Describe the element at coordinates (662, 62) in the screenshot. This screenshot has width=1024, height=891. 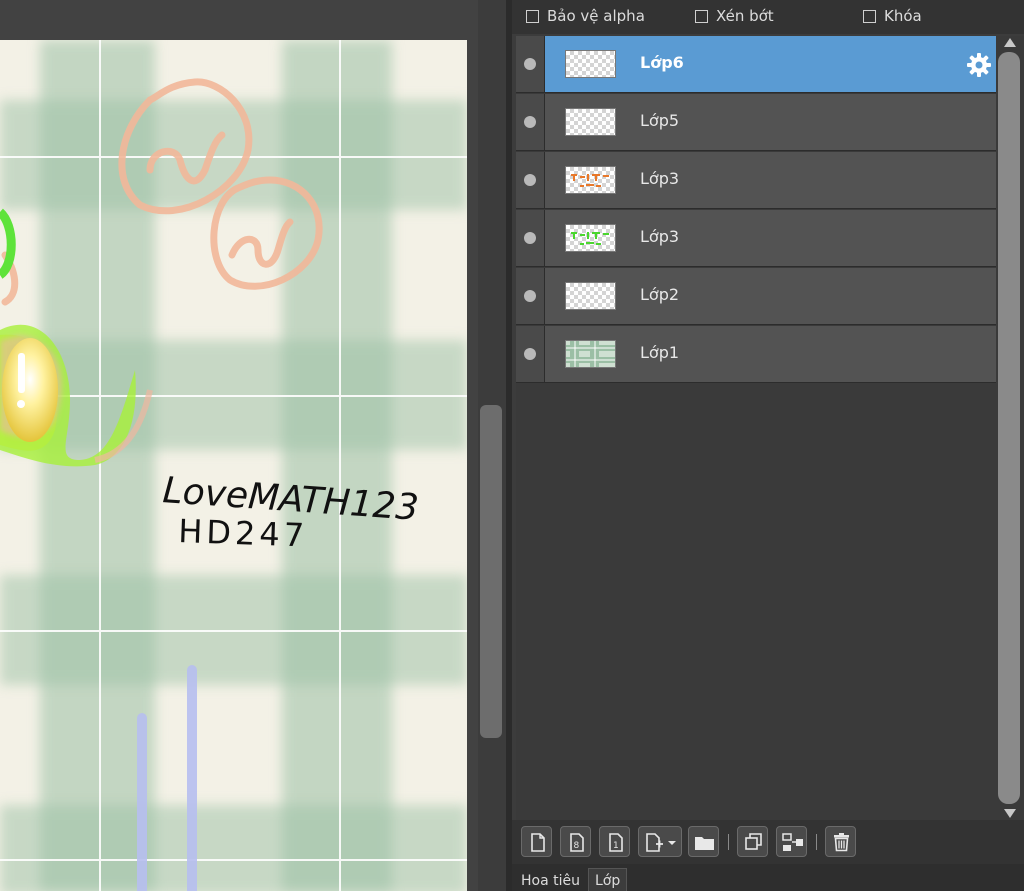
I see `layer-name: Lớp6` at that location.